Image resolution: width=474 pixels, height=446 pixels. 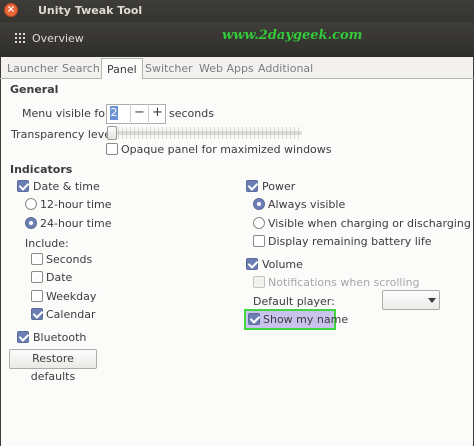 I want to click on tab-web-apps: Web Apps, so click(x=226, y=69).